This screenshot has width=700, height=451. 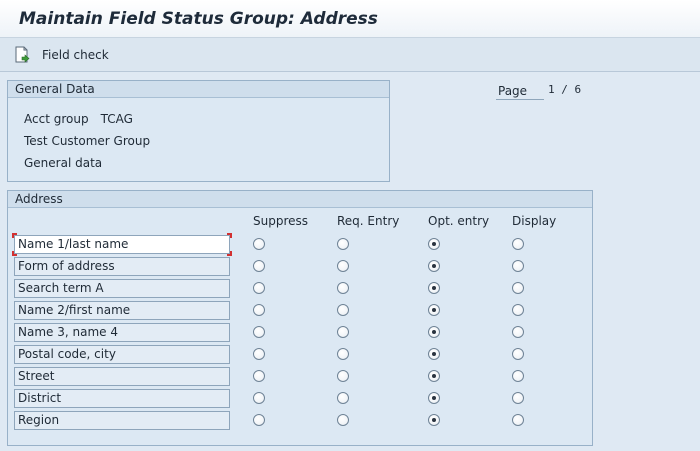 I want to click on column-header-suppress: Suppress, so click(x=281, y=221).